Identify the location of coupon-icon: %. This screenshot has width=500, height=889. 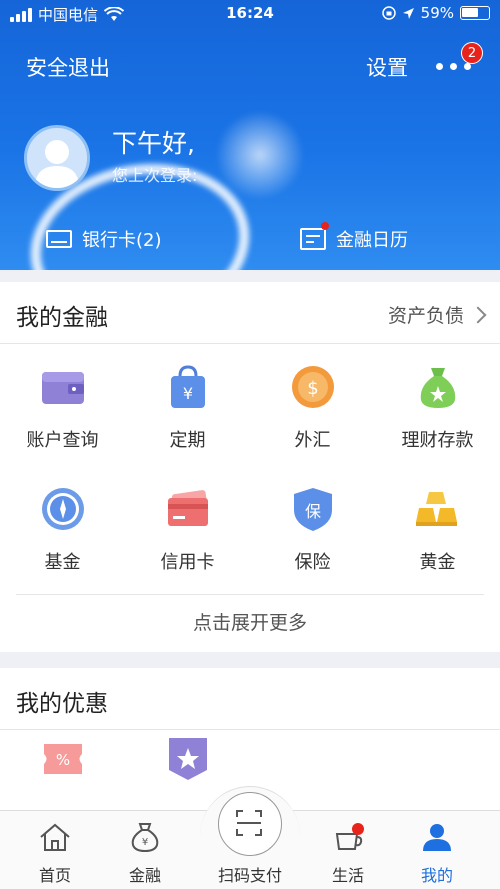
(62, 759).